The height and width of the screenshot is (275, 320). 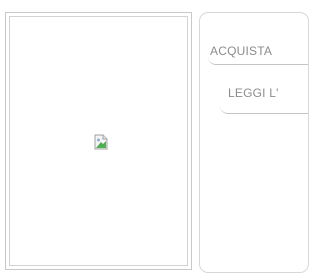 What do you see at coordinates (258, 53) in the screenshot?
I see `buy-button: ACQUISTA` at bounding box center [258, 53].